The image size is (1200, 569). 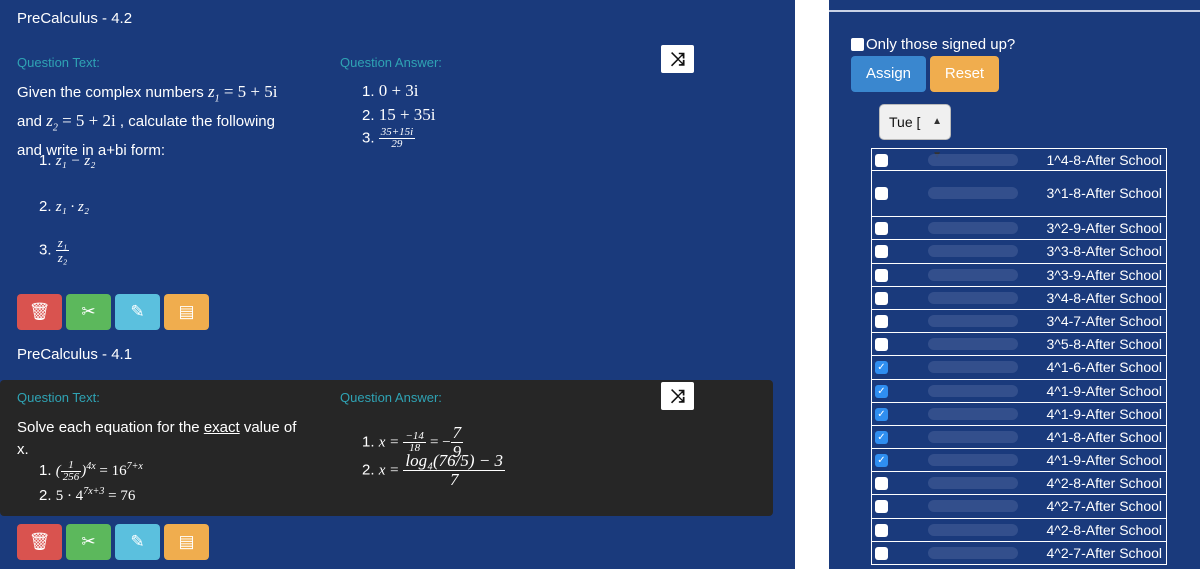 I want to click on class-row: ✓ 4^1-8-After School, so click(x=1019, y=437).